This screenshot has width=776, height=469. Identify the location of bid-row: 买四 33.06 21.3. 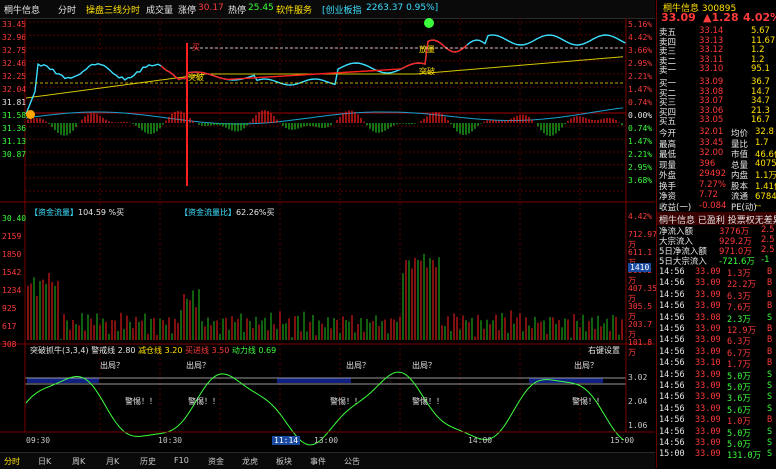
(716, 111).